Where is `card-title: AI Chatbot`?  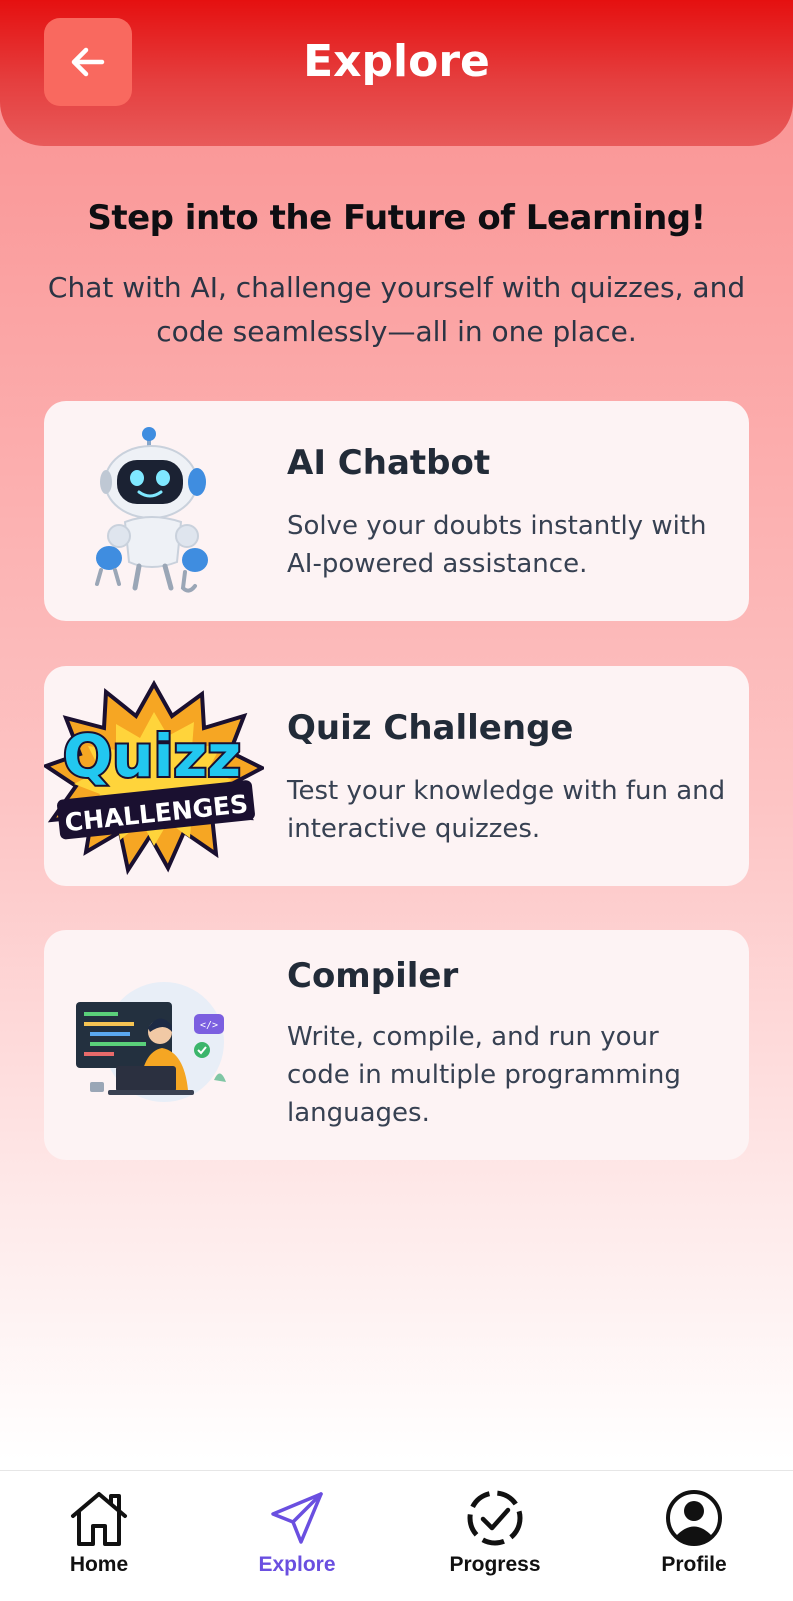
card-title: AI Chatbot is located at coordinates (389, 463).